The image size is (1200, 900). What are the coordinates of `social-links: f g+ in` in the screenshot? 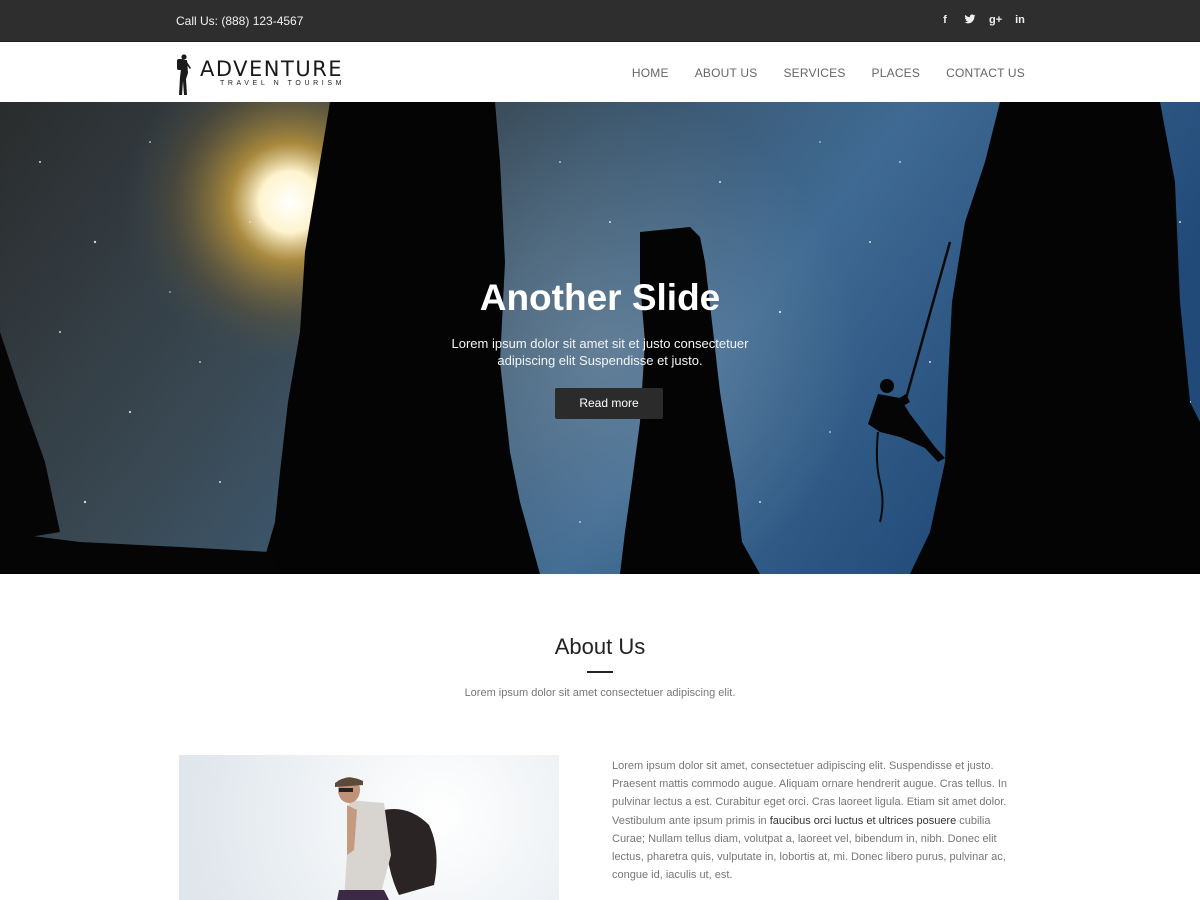 It's located at (982, 20).